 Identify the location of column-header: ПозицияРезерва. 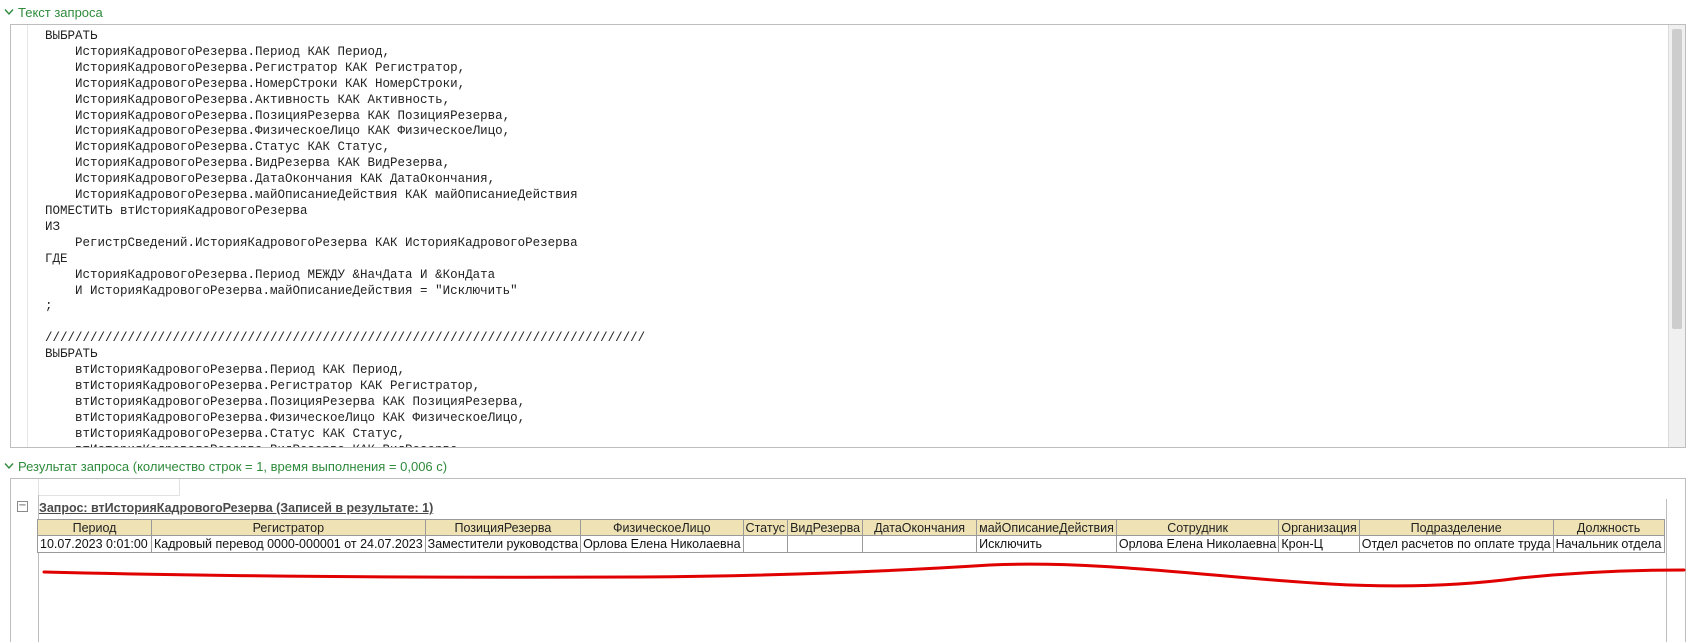
(503, 527).